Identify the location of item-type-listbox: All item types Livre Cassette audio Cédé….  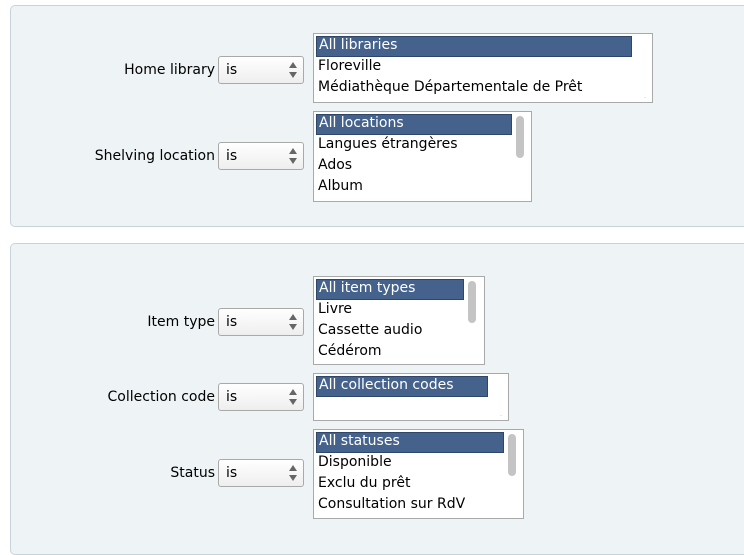
(399, 320).